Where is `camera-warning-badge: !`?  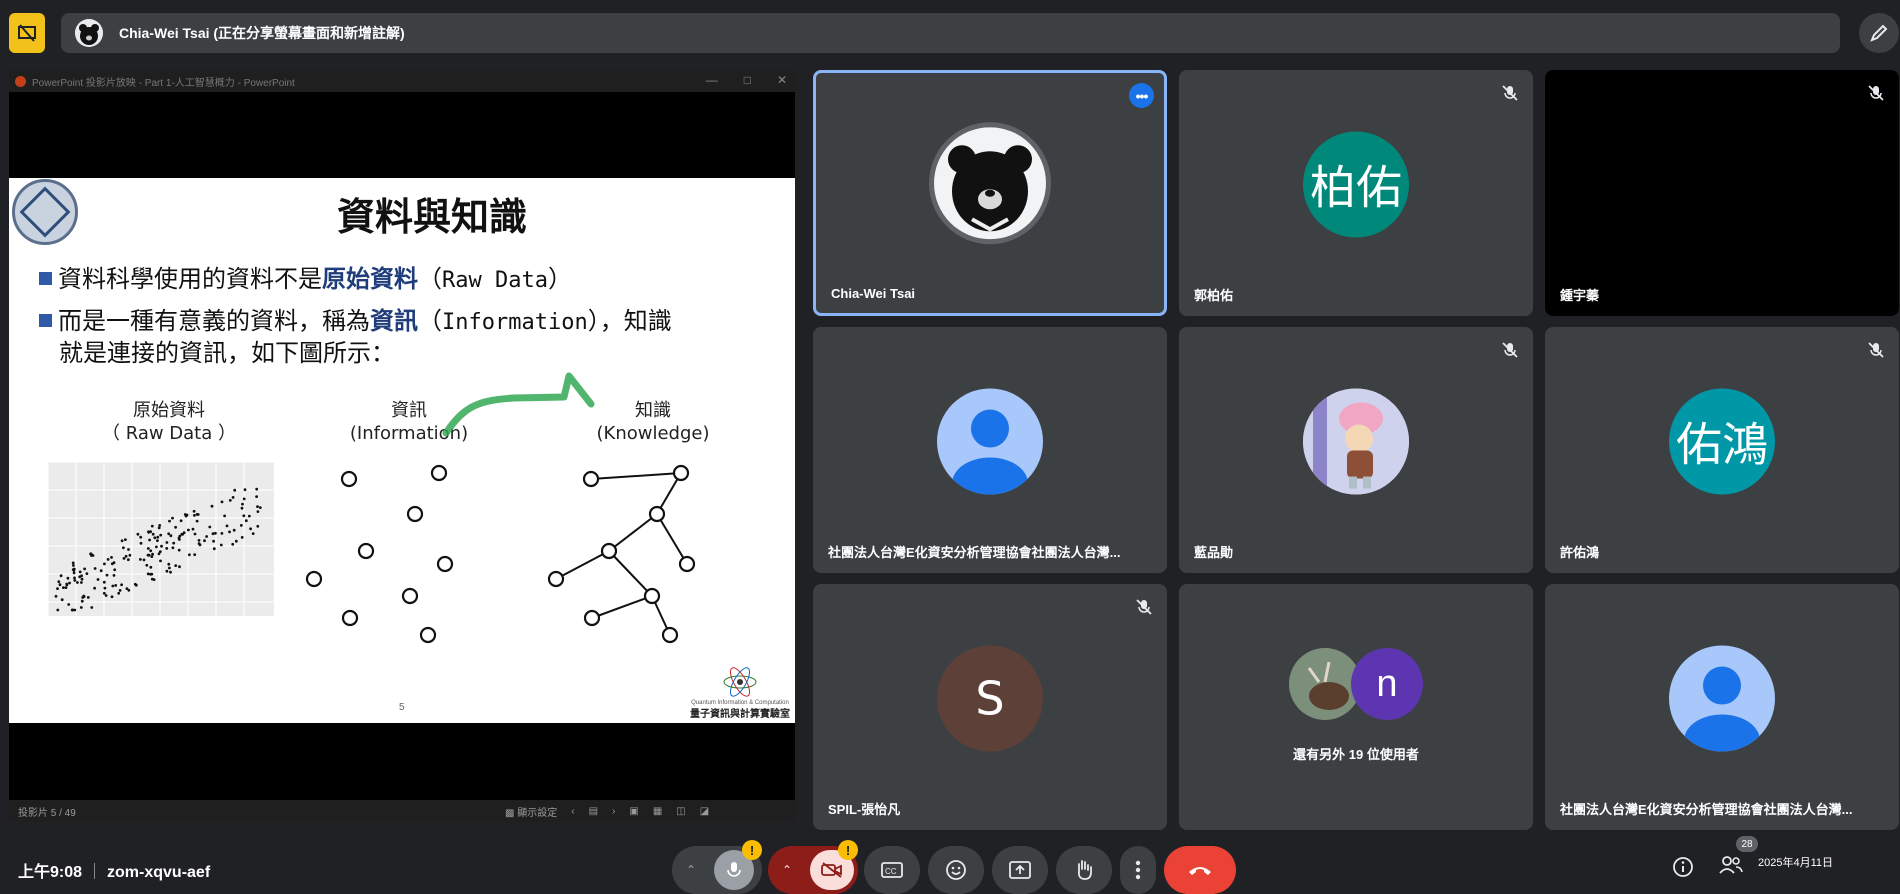
camera-warning-badge: ! is located at coordinates (848, 850).